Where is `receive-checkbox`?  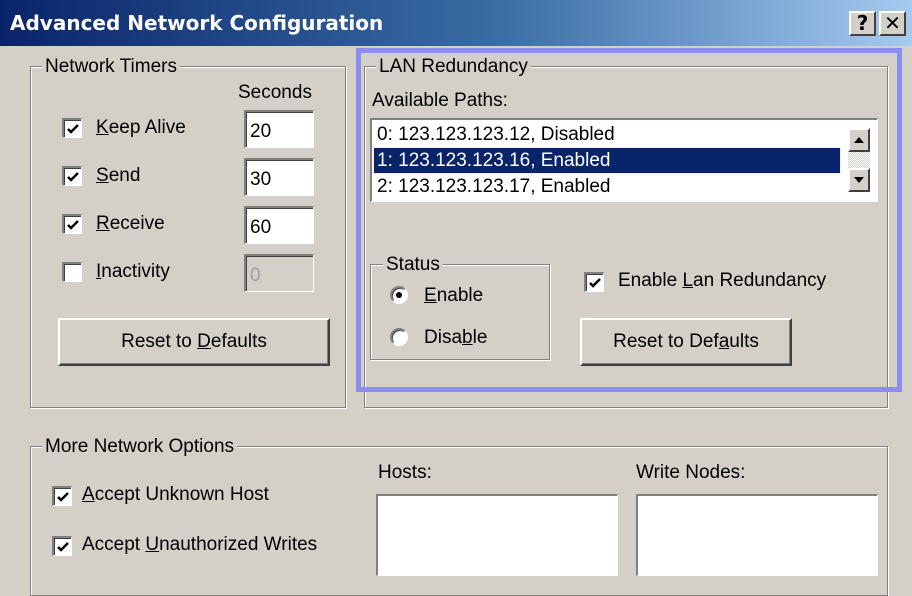 receive-checkbox is located at coordinates (72, 224).